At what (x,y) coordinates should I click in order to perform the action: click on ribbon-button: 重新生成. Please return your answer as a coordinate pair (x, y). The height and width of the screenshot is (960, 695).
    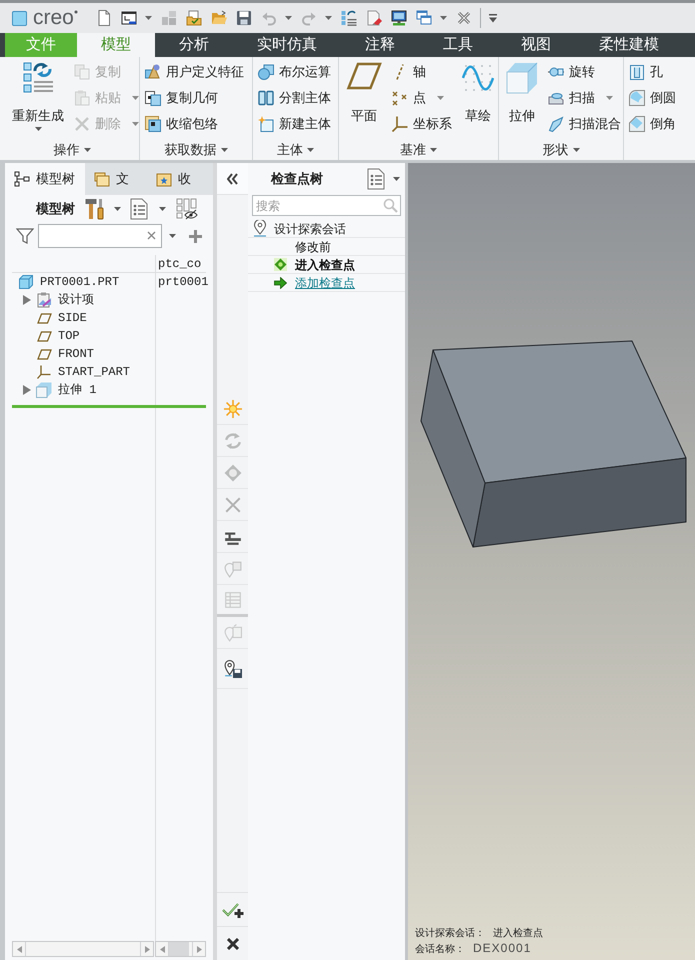
    Looking at the image, I should click on (38, 97).